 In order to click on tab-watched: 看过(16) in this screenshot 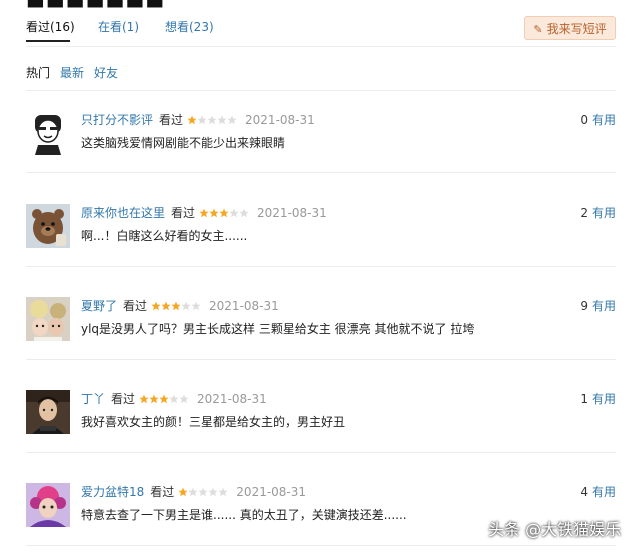, I will do `click(50, 26)`.